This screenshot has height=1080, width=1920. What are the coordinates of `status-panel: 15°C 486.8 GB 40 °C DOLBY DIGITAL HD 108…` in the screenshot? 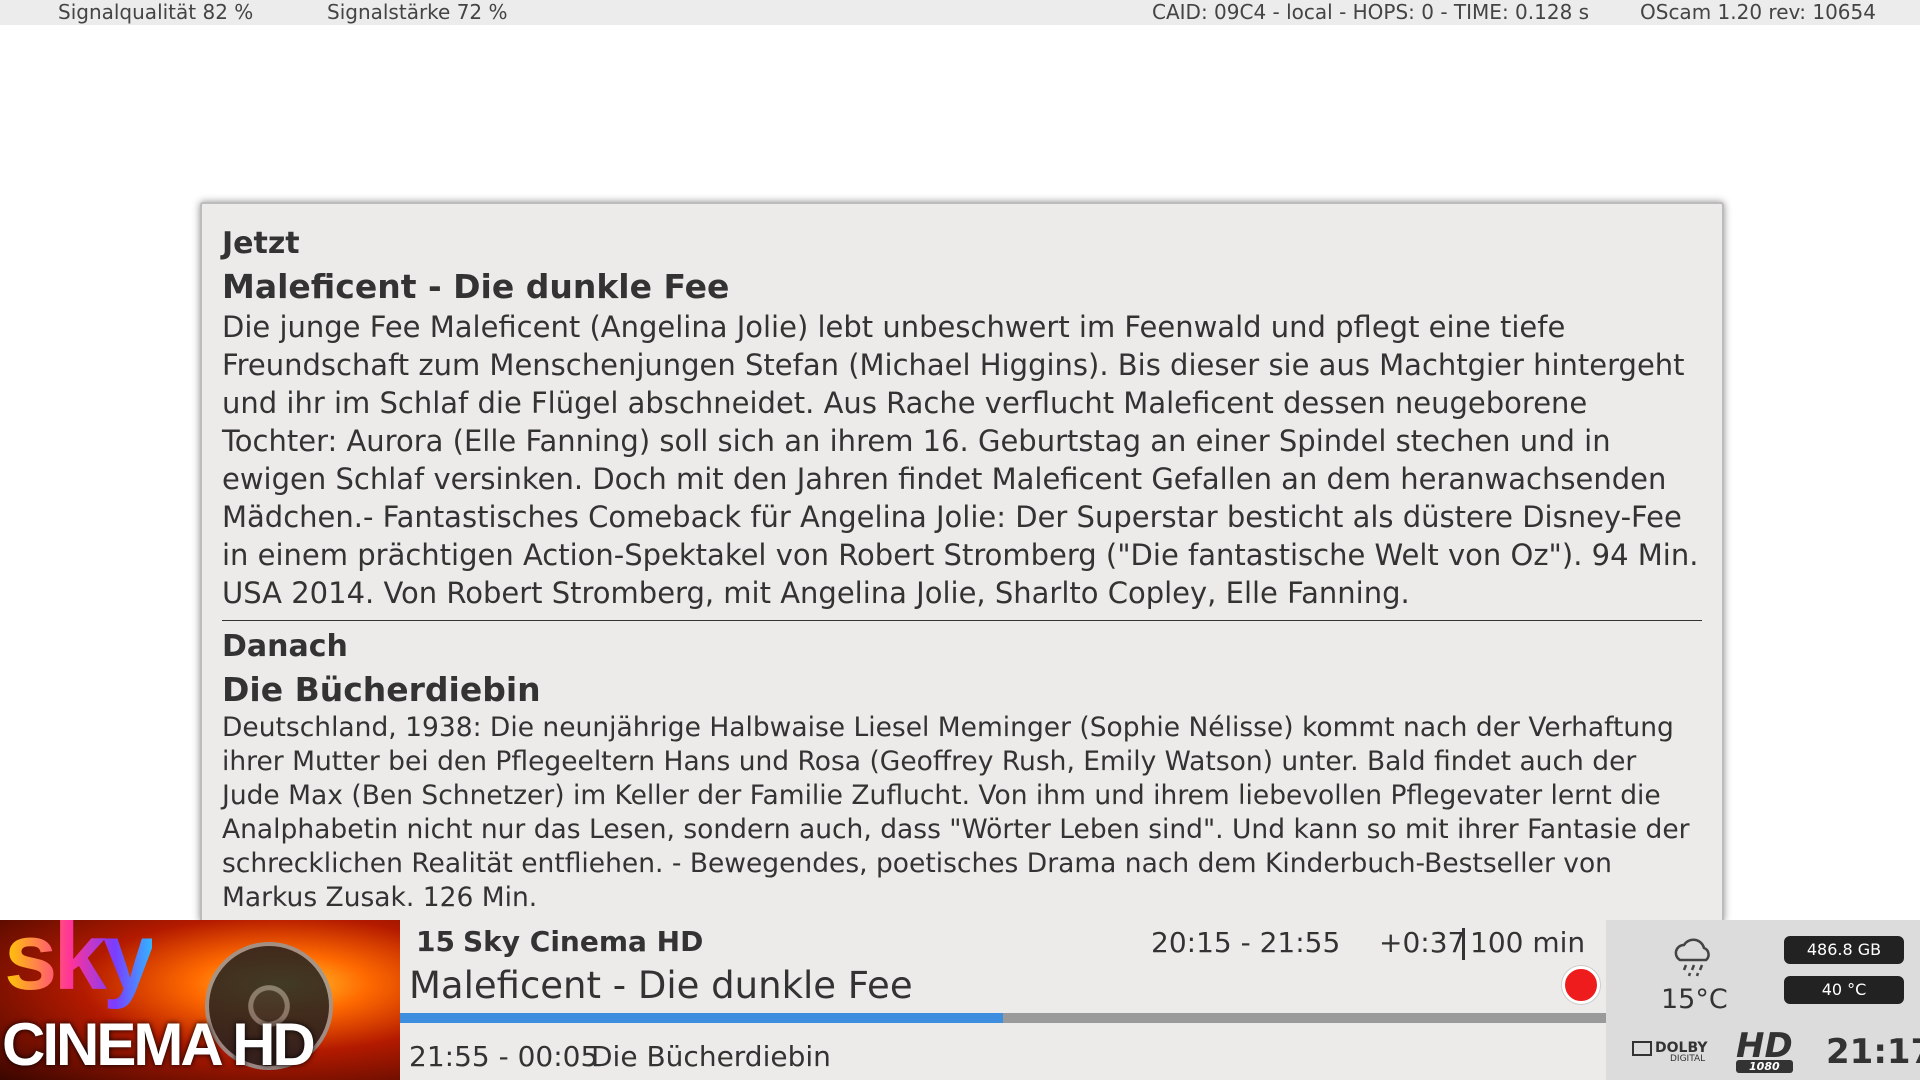 It's located at (1763, 1000).